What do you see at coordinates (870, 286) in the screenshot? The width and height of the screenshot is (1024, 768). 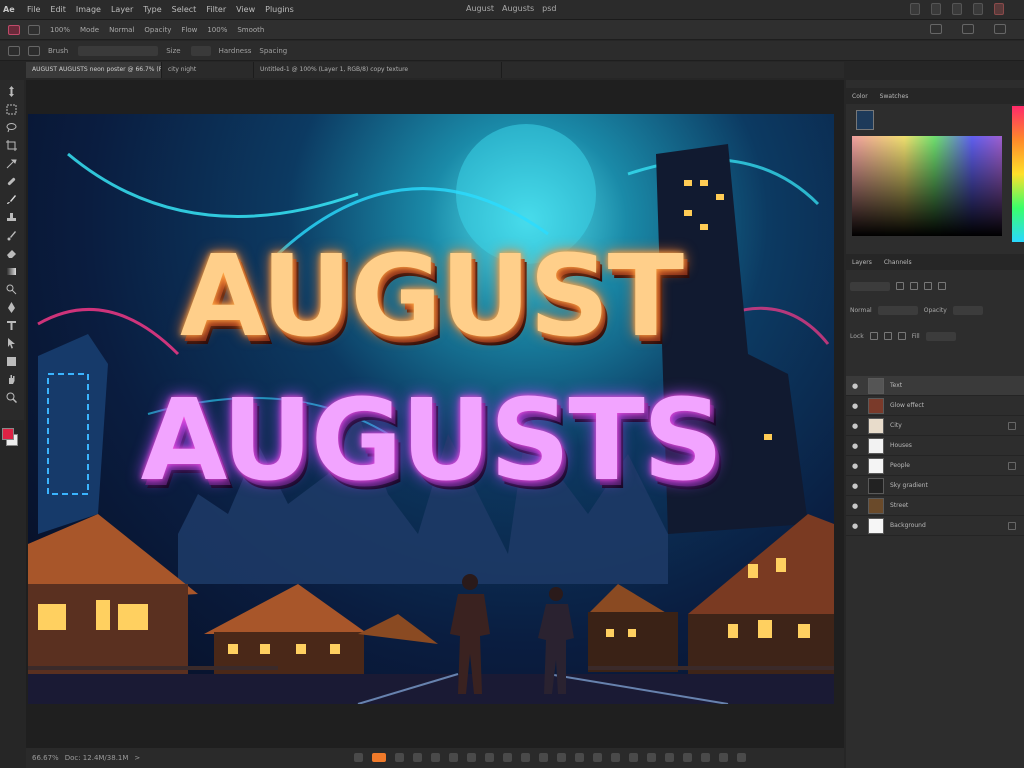 I see `layer-filter-field` at bounding box center [870, 286].